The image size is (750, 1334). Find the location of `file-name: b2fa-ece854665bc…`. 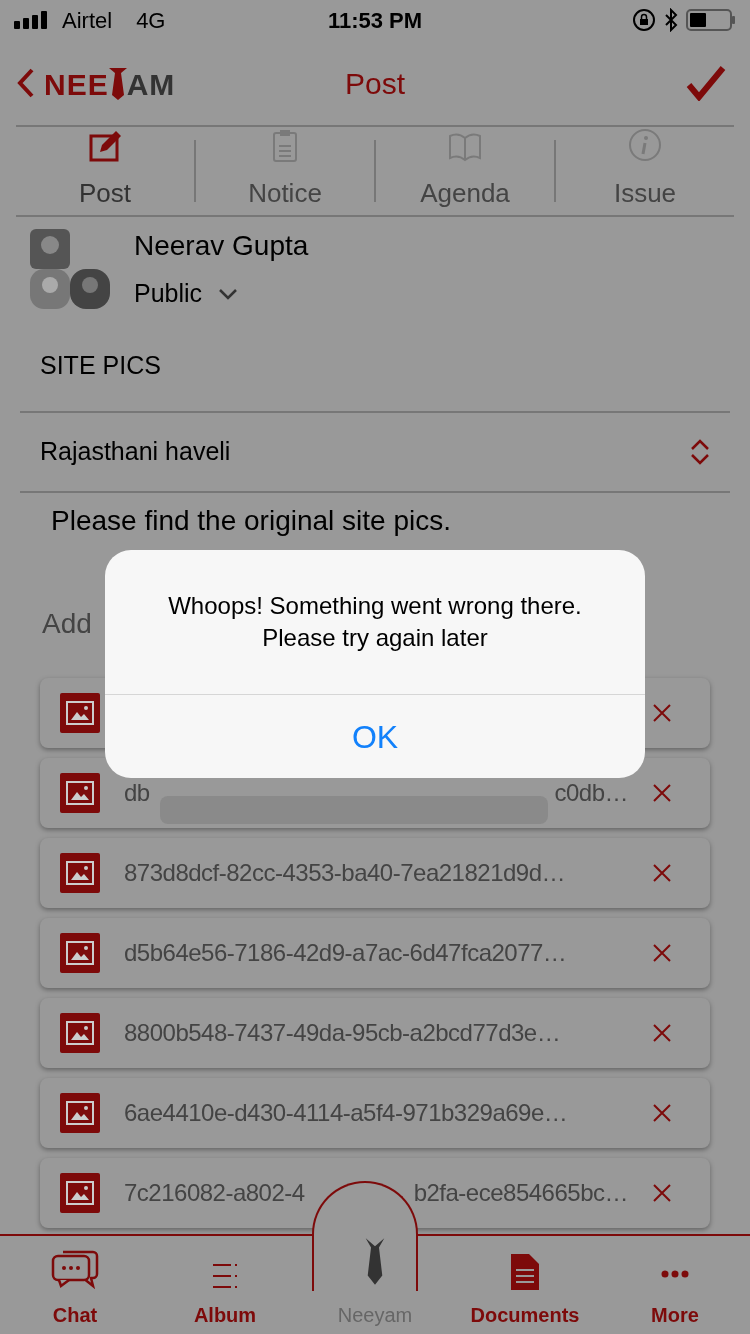

file-name: b2fa-ece854665bc… is located at coordinates (520, 1193).